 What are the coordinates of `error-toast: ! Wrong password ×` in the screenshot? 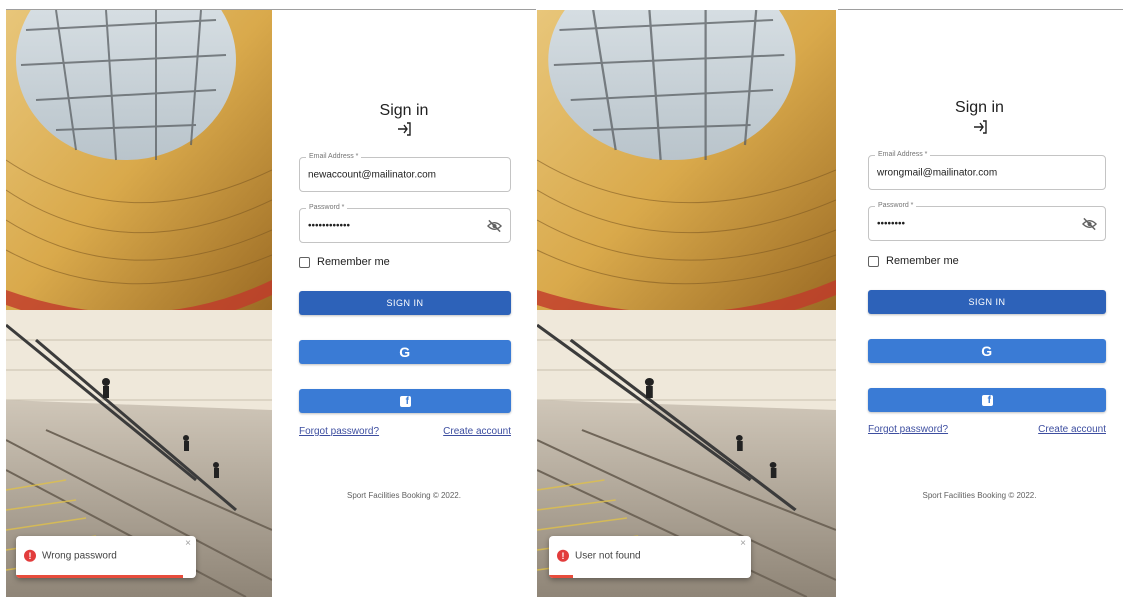 It's located at (106, 557).